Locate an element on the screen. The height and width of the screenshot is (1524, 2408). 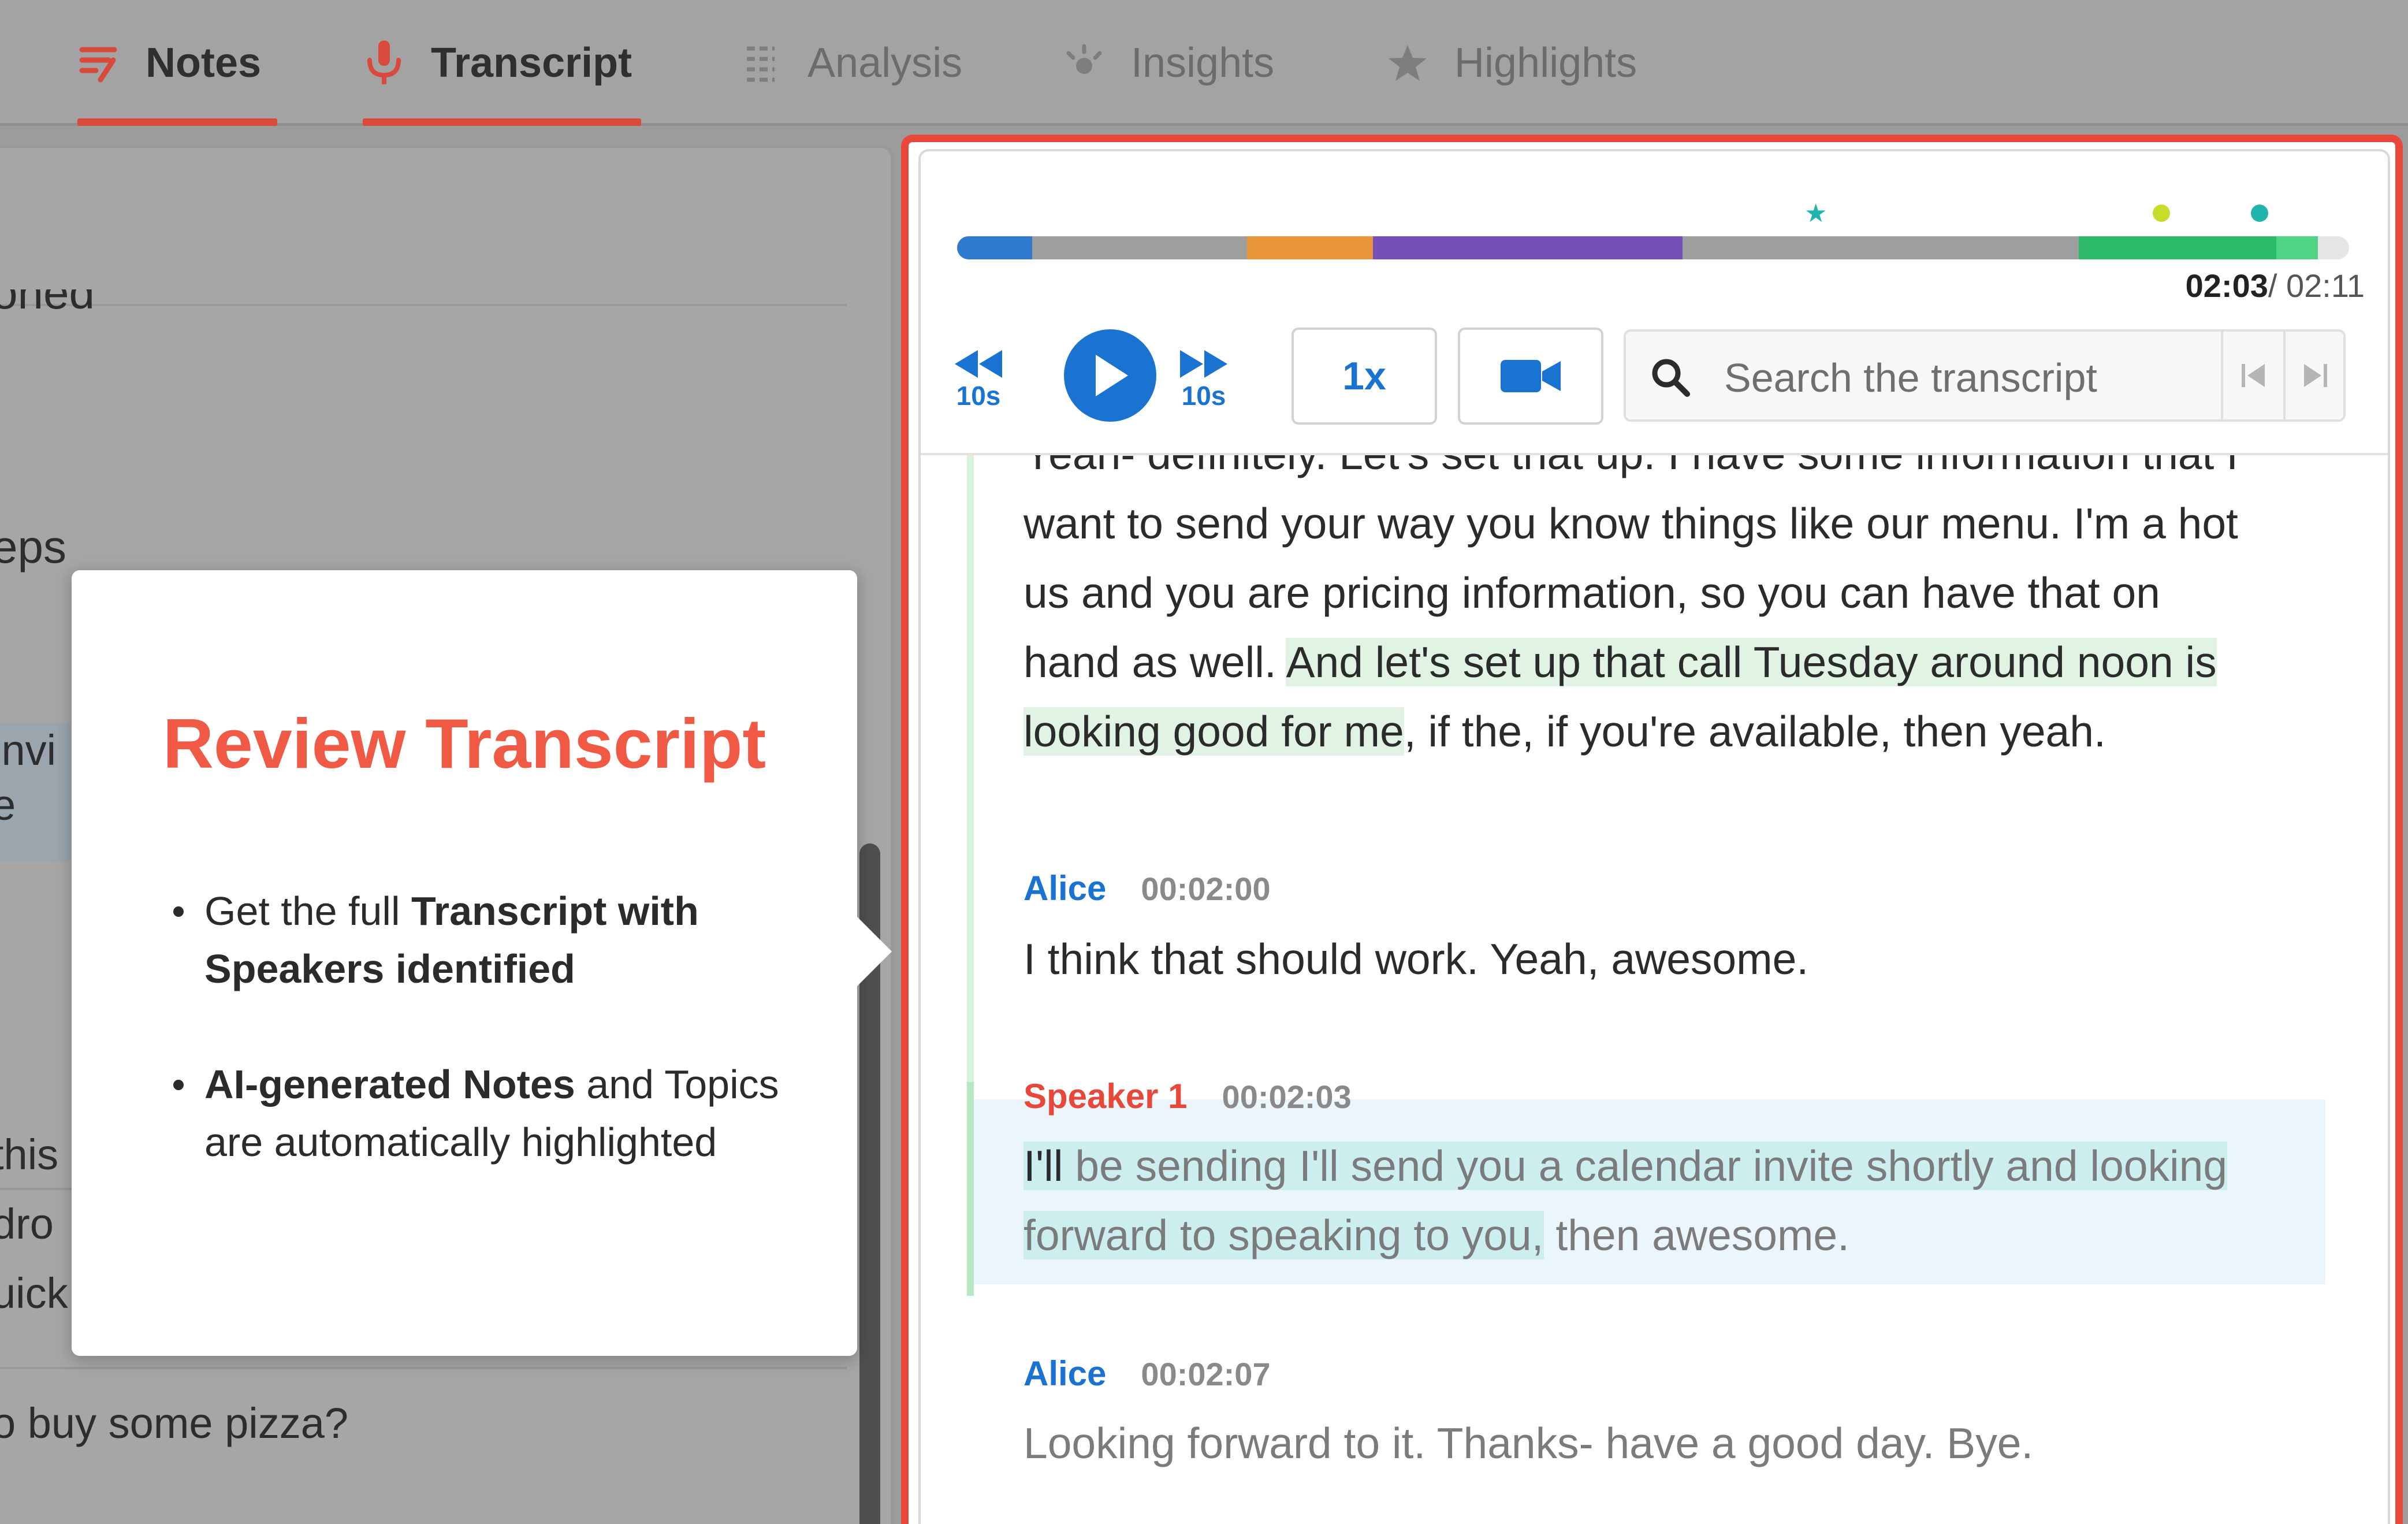
tab-insights: Insights is located at coordinates (1184, 63).